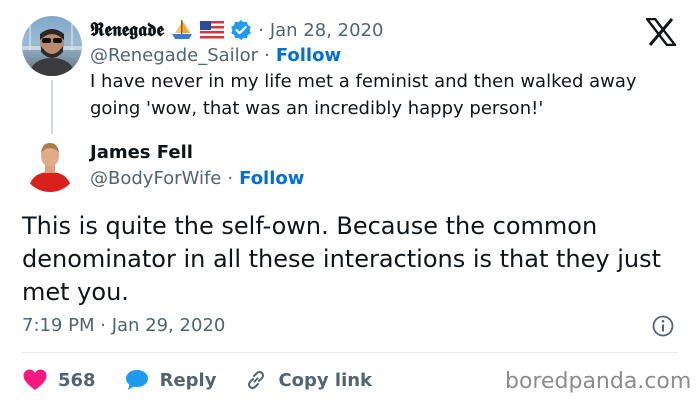 This screenshot has height=406, width=700. What do you see at coordinates (77, 380) in the screenshot?
I see `like-count: 568` at bounding box center [77, 380].